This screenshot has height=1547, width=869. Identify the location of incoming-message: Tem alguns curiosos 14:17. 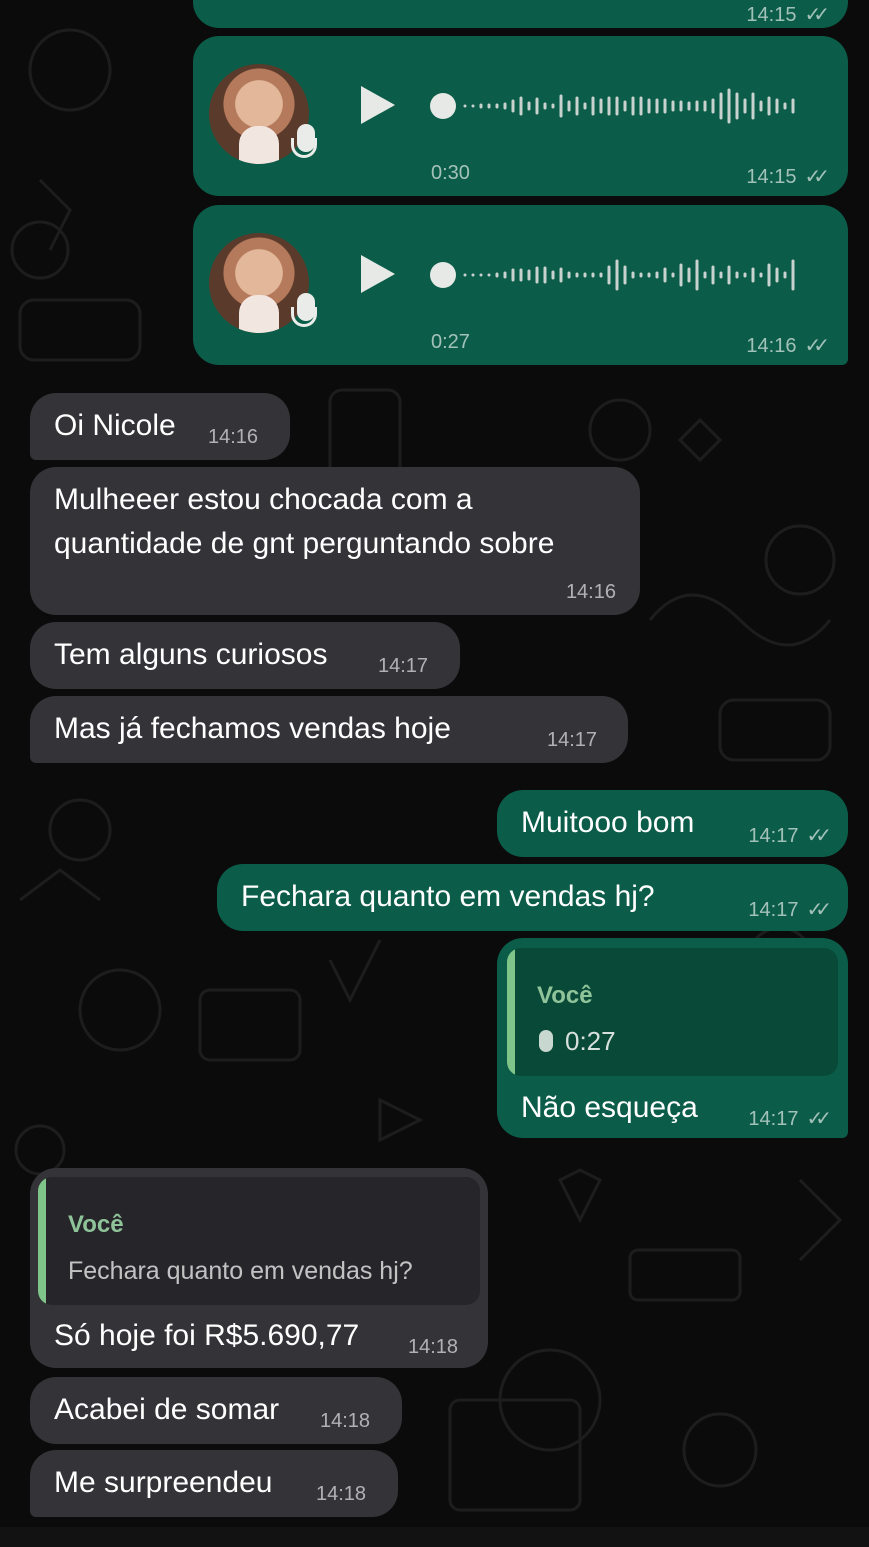
(245, 655).